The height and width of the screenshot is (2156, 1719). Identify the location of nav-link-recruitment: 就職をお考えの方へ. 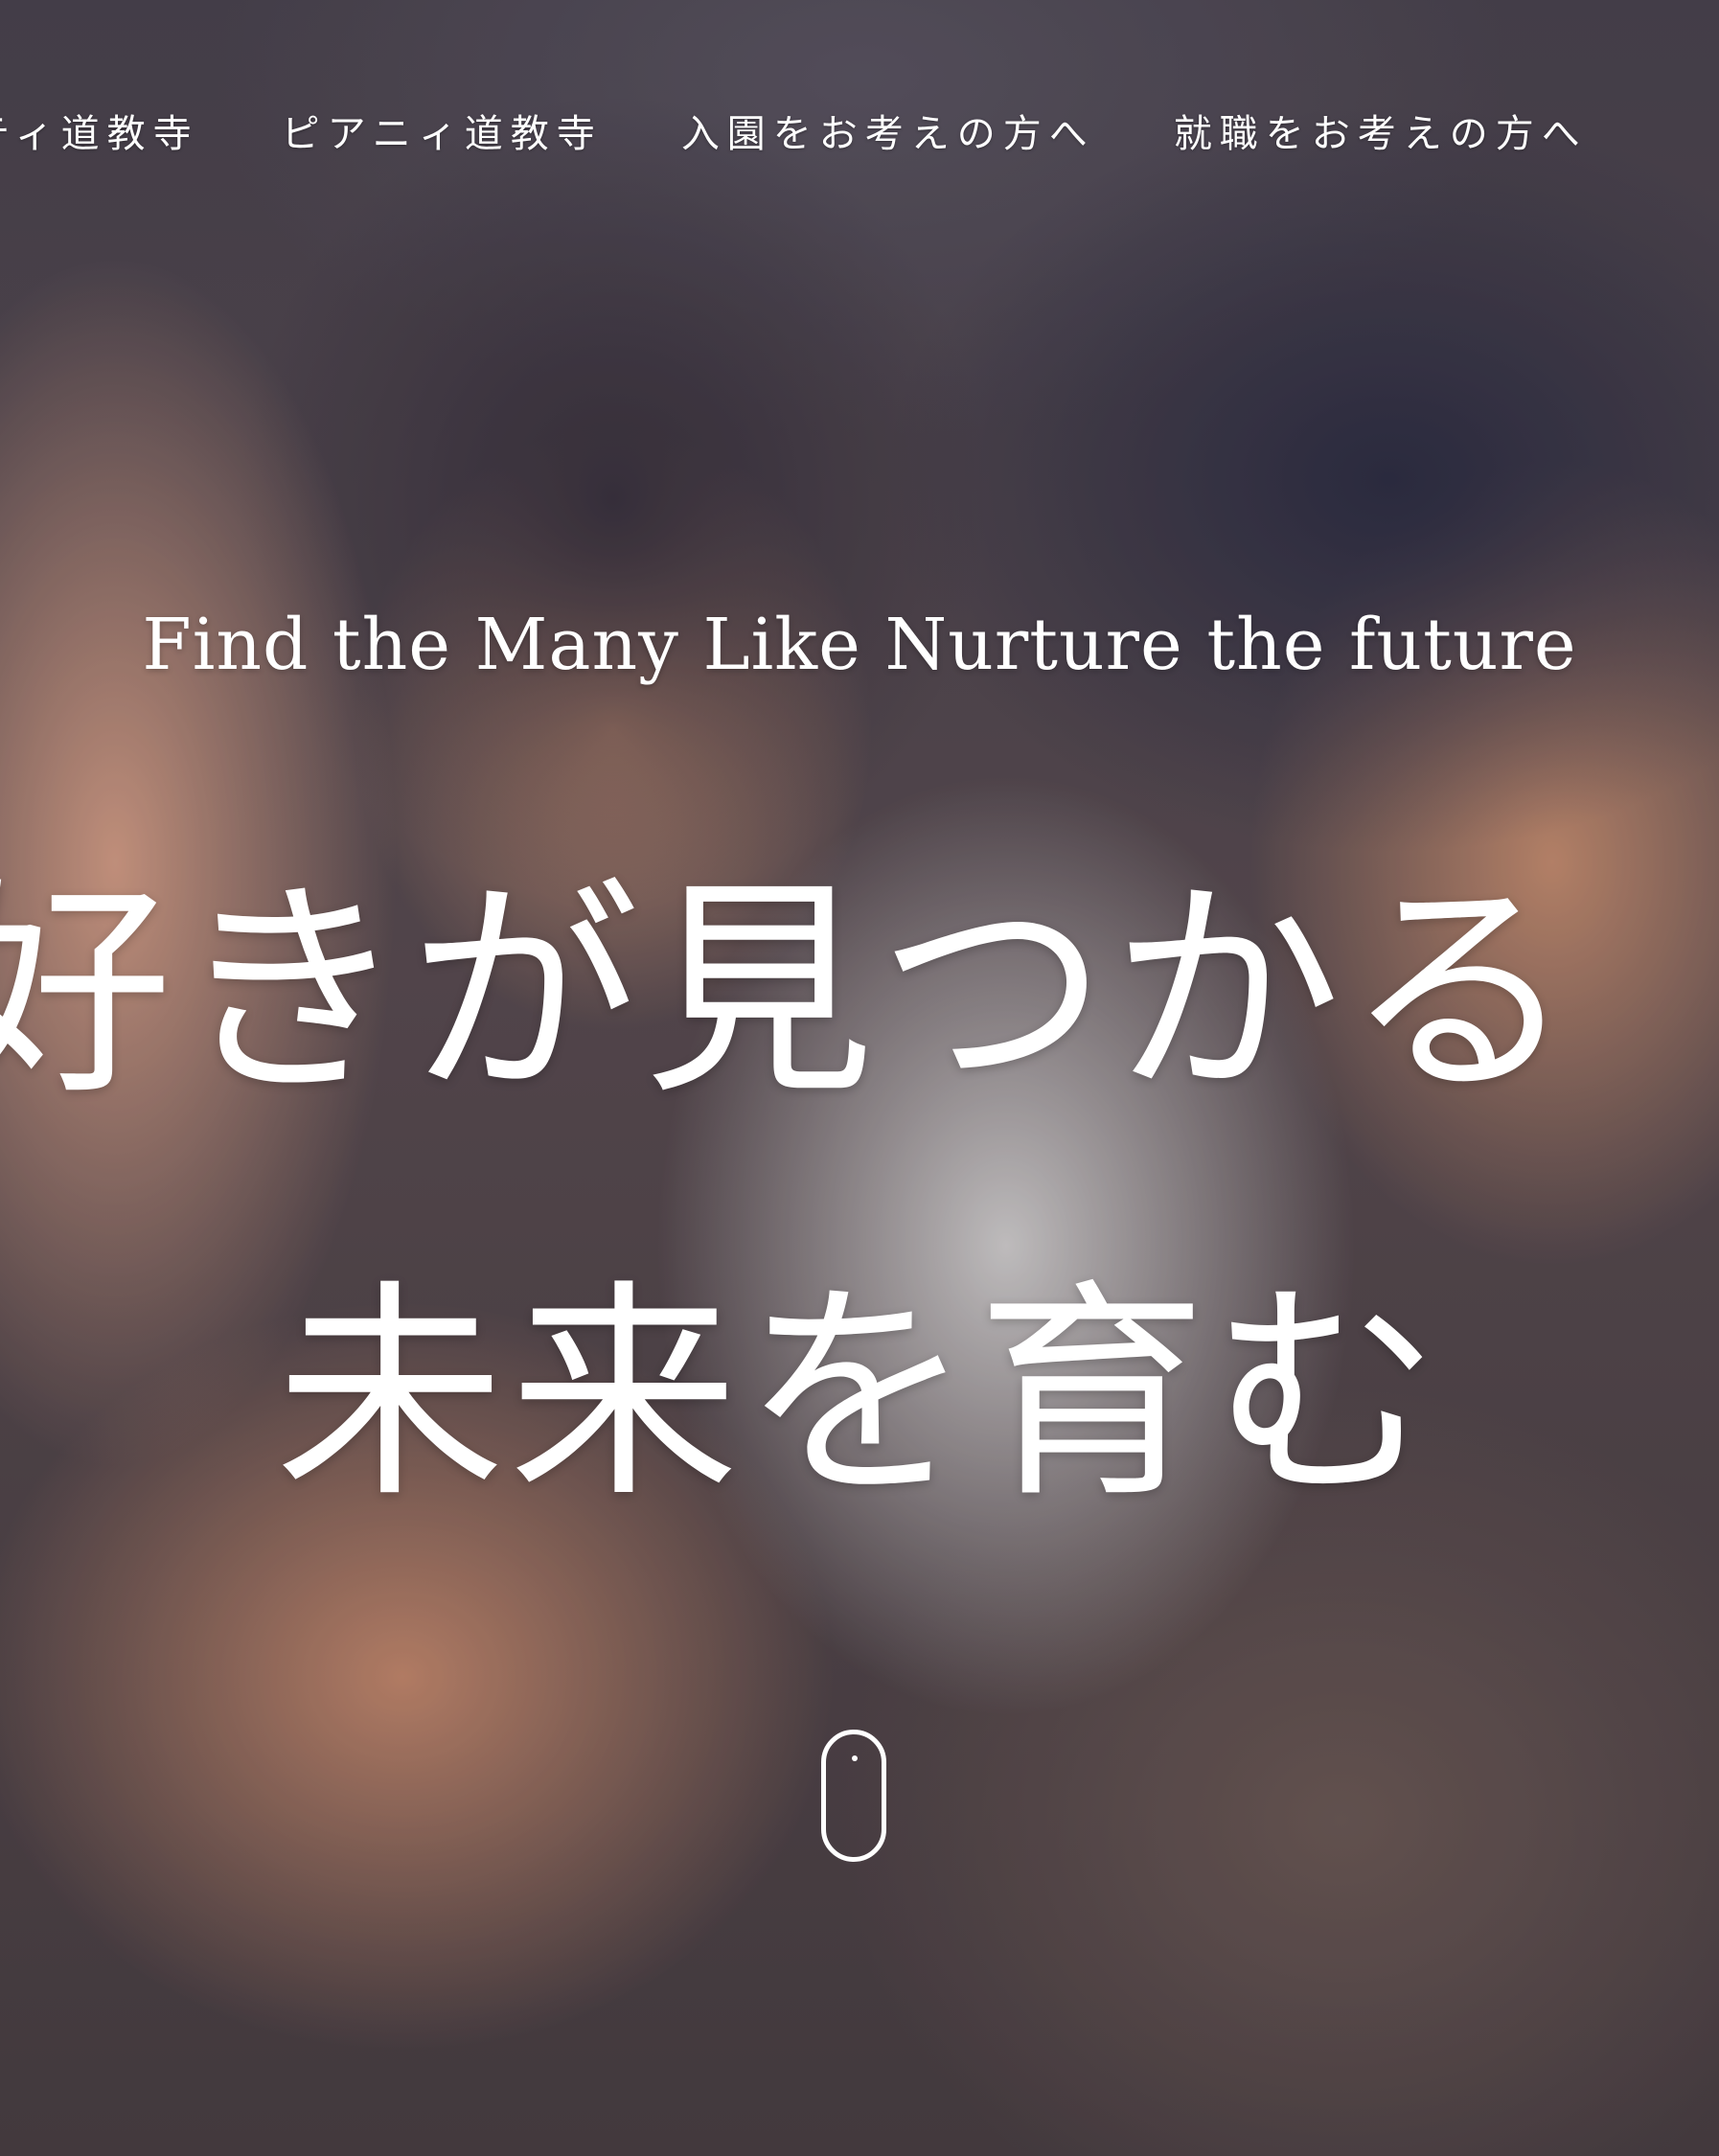
(1381, 134).